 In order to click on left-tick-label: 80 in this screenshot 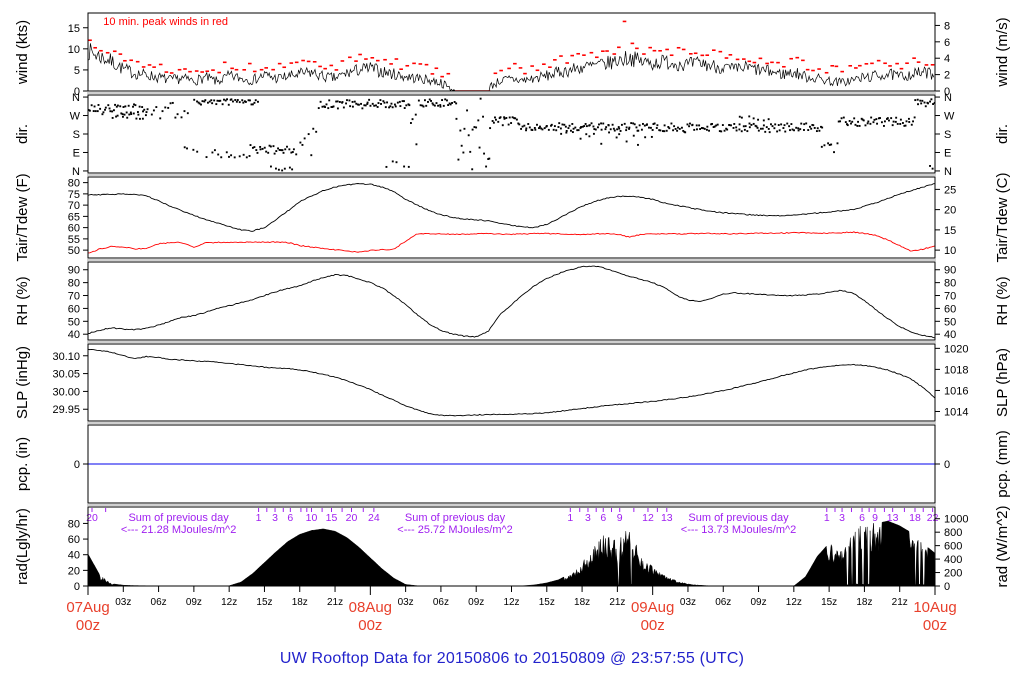, I will do `click(74, 184)`.